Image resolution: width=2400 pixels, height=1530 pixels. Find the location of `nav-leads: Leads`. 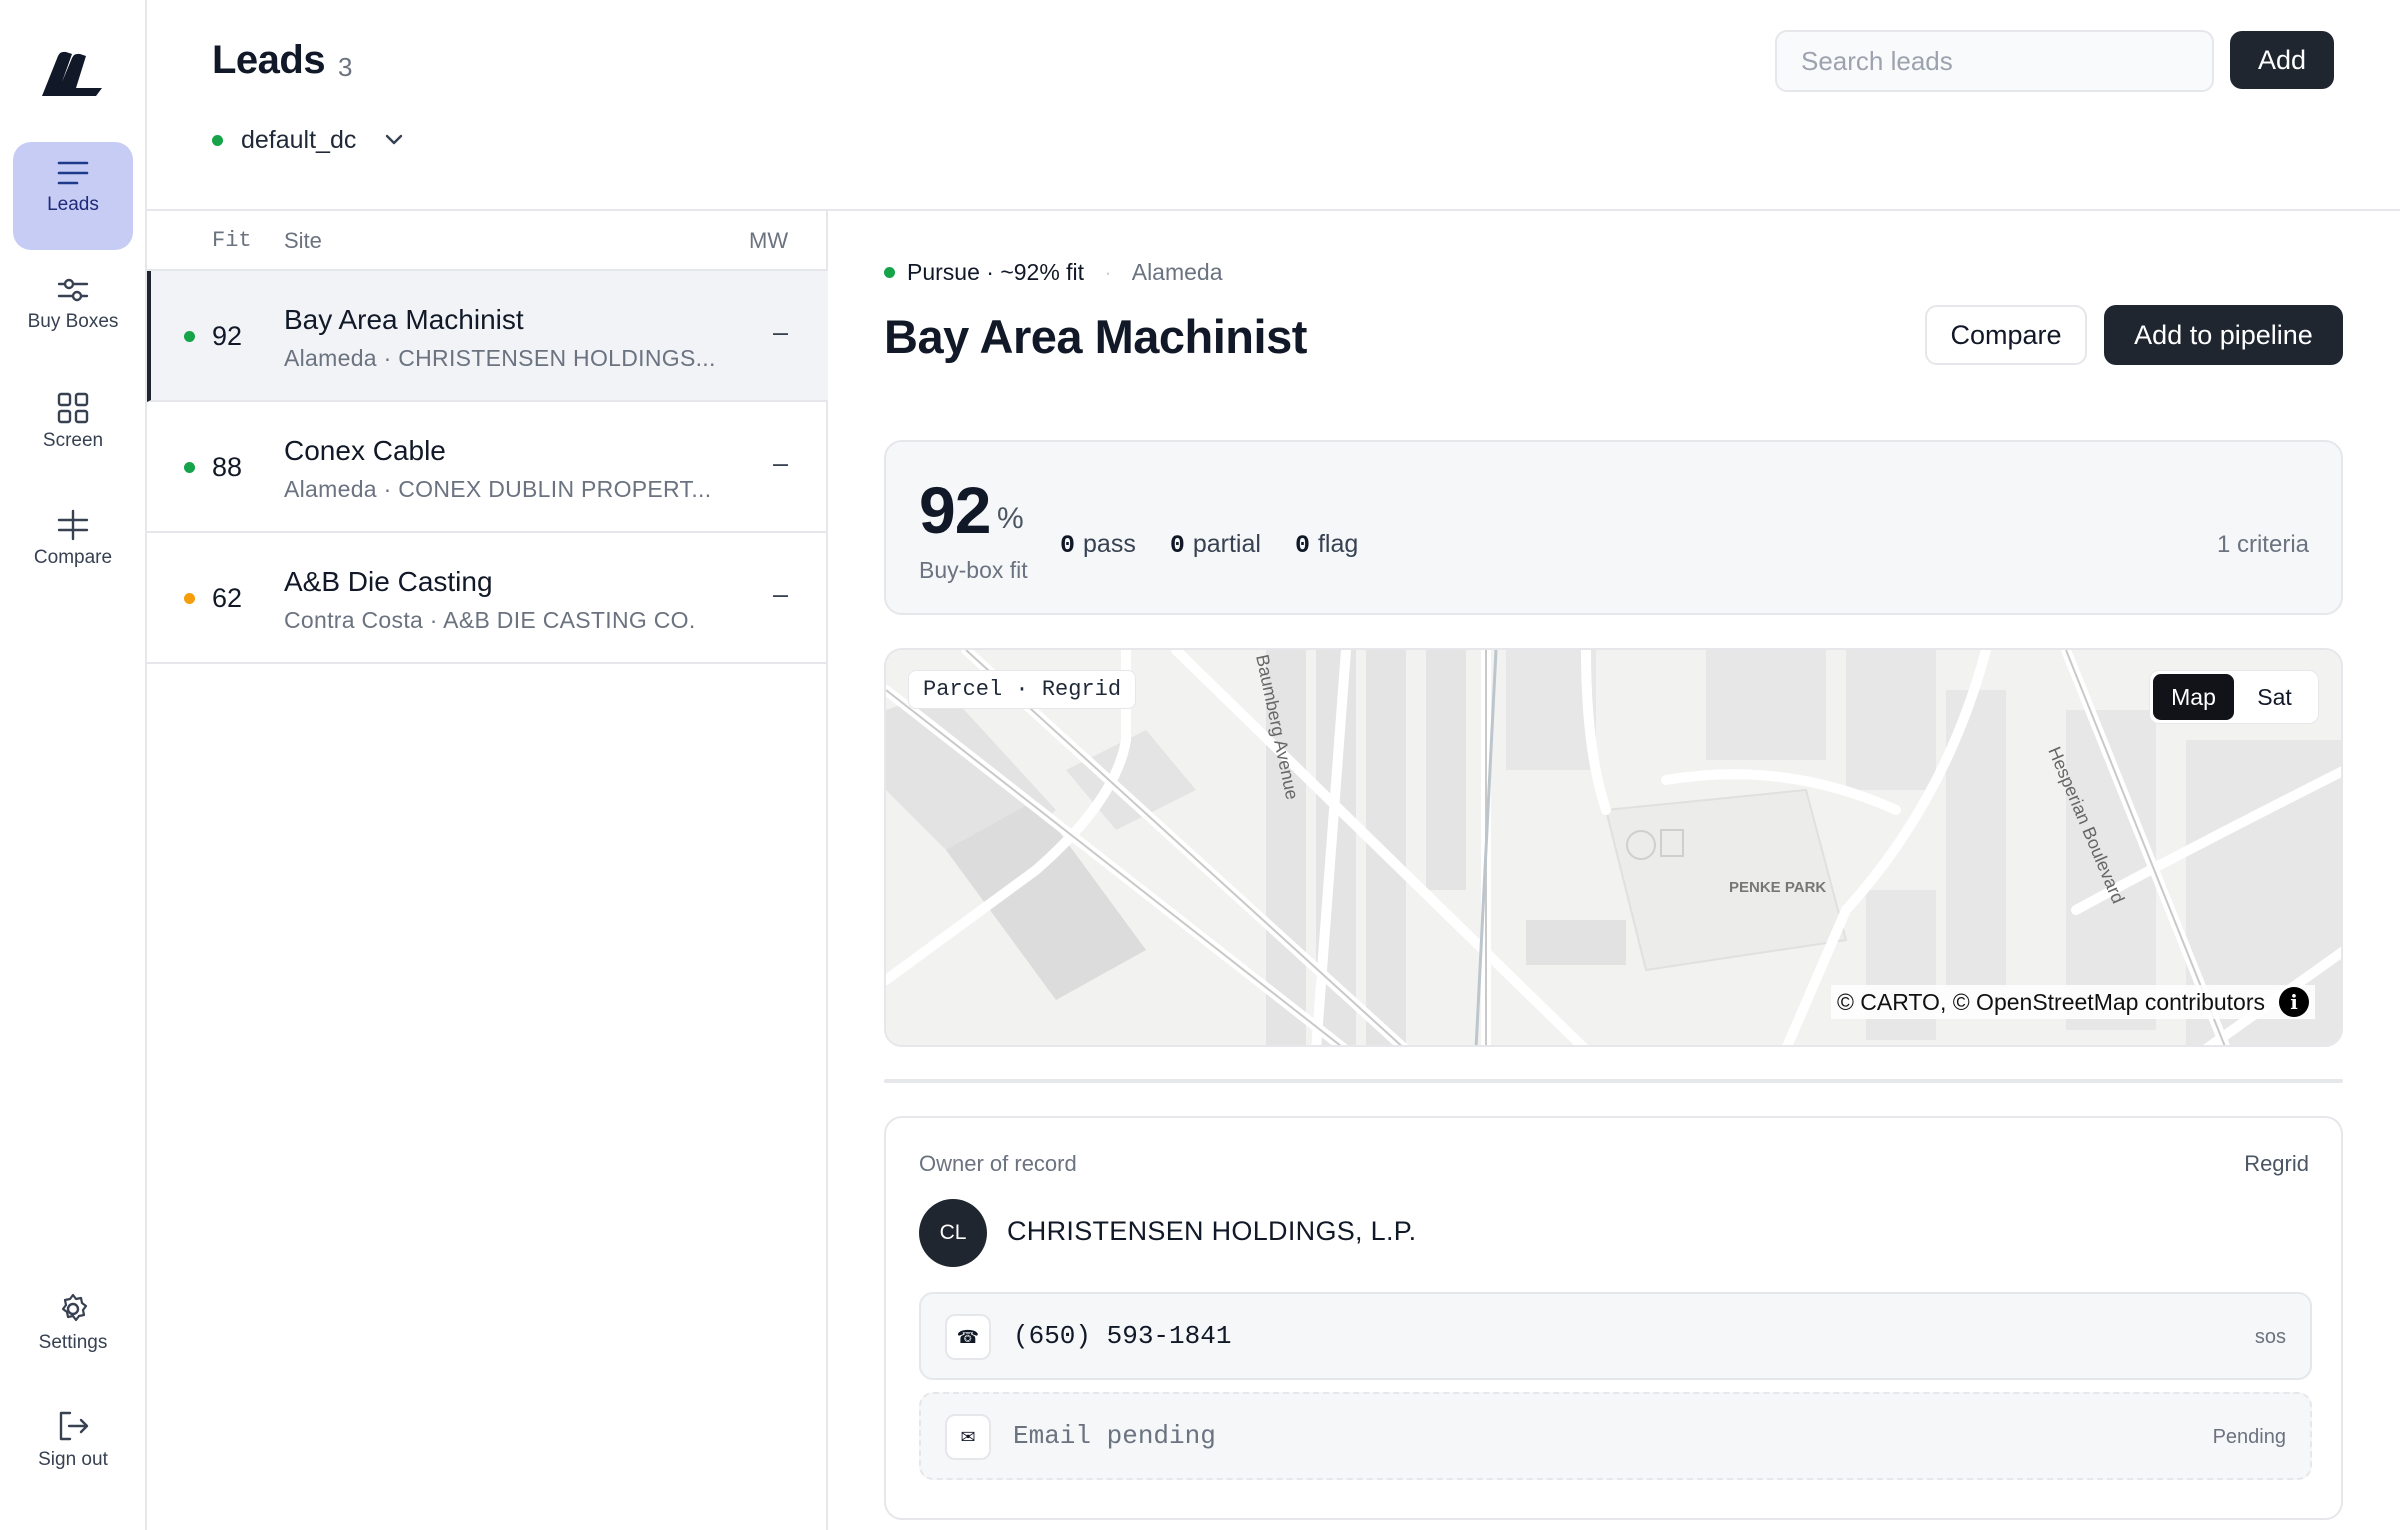

nav-leads: Leads is located at coordinates (73, 196).